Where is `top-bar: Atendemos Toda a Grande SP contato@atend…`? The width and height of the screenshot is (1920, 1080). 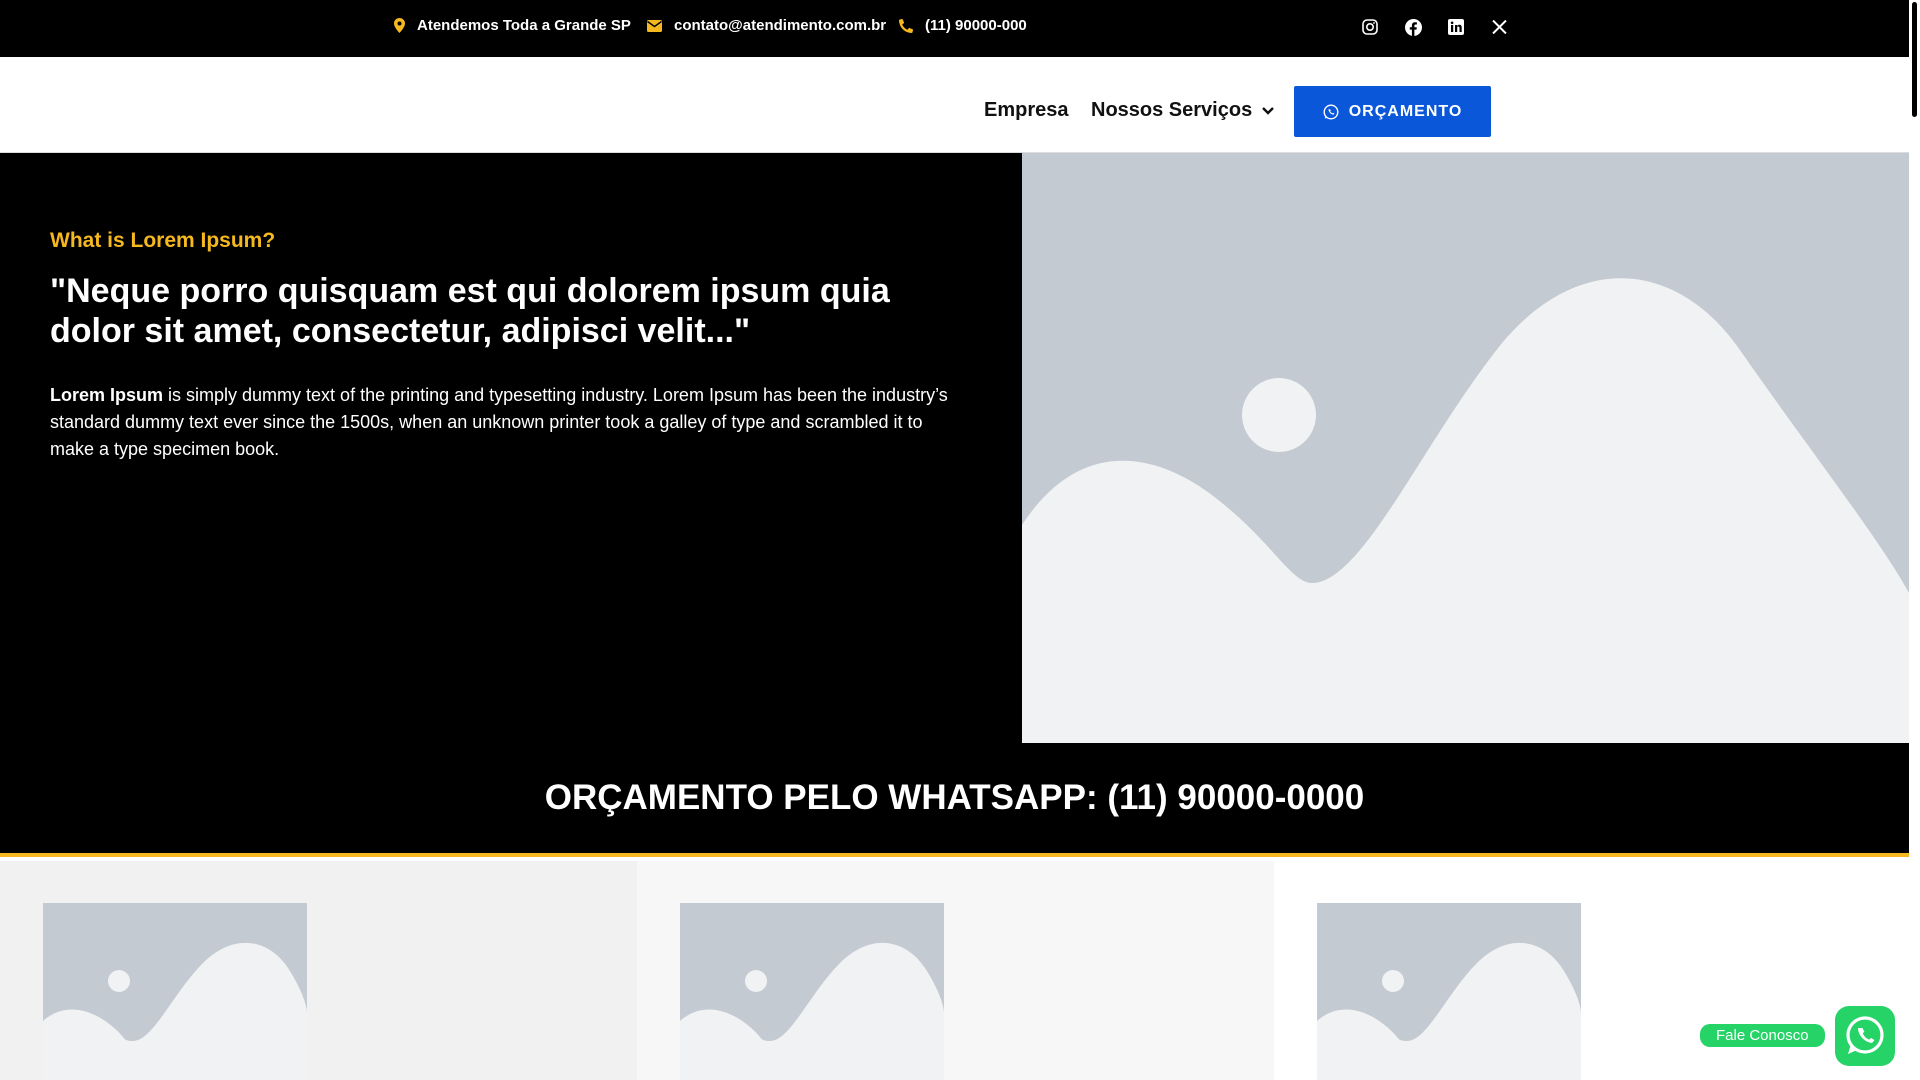 top-bar: Atendemos Toda a Grande SP contato@atend… is located at coordinates (954, 28).